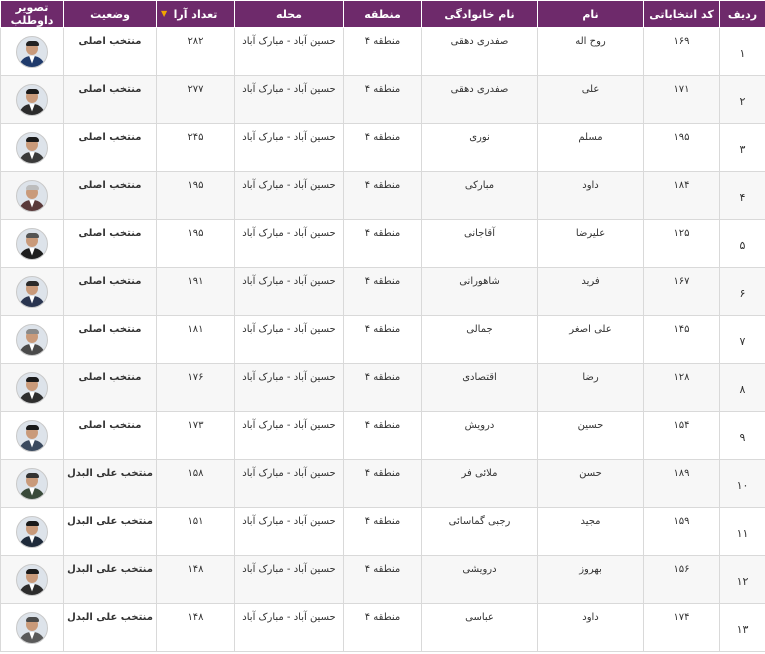  I want to click on last-name-cell: صفدری دهقی, so click(479, 51).